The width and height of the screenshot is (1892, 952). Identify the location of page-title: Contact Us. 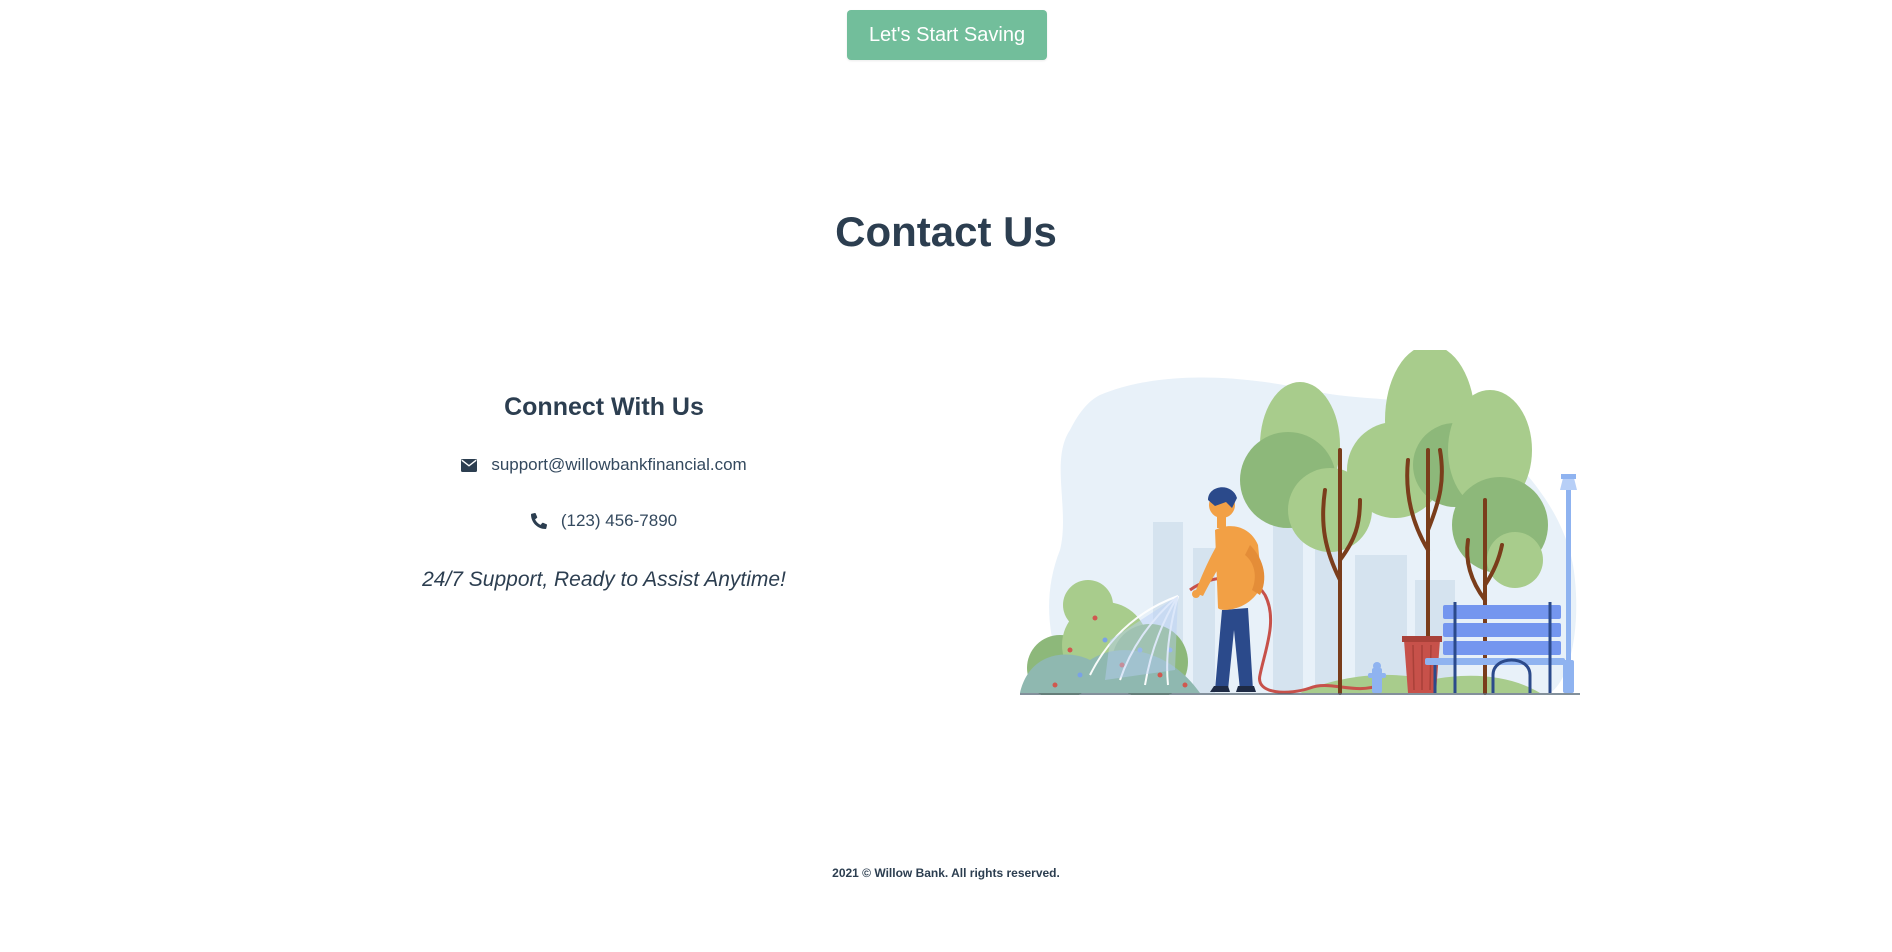
(946, 231).